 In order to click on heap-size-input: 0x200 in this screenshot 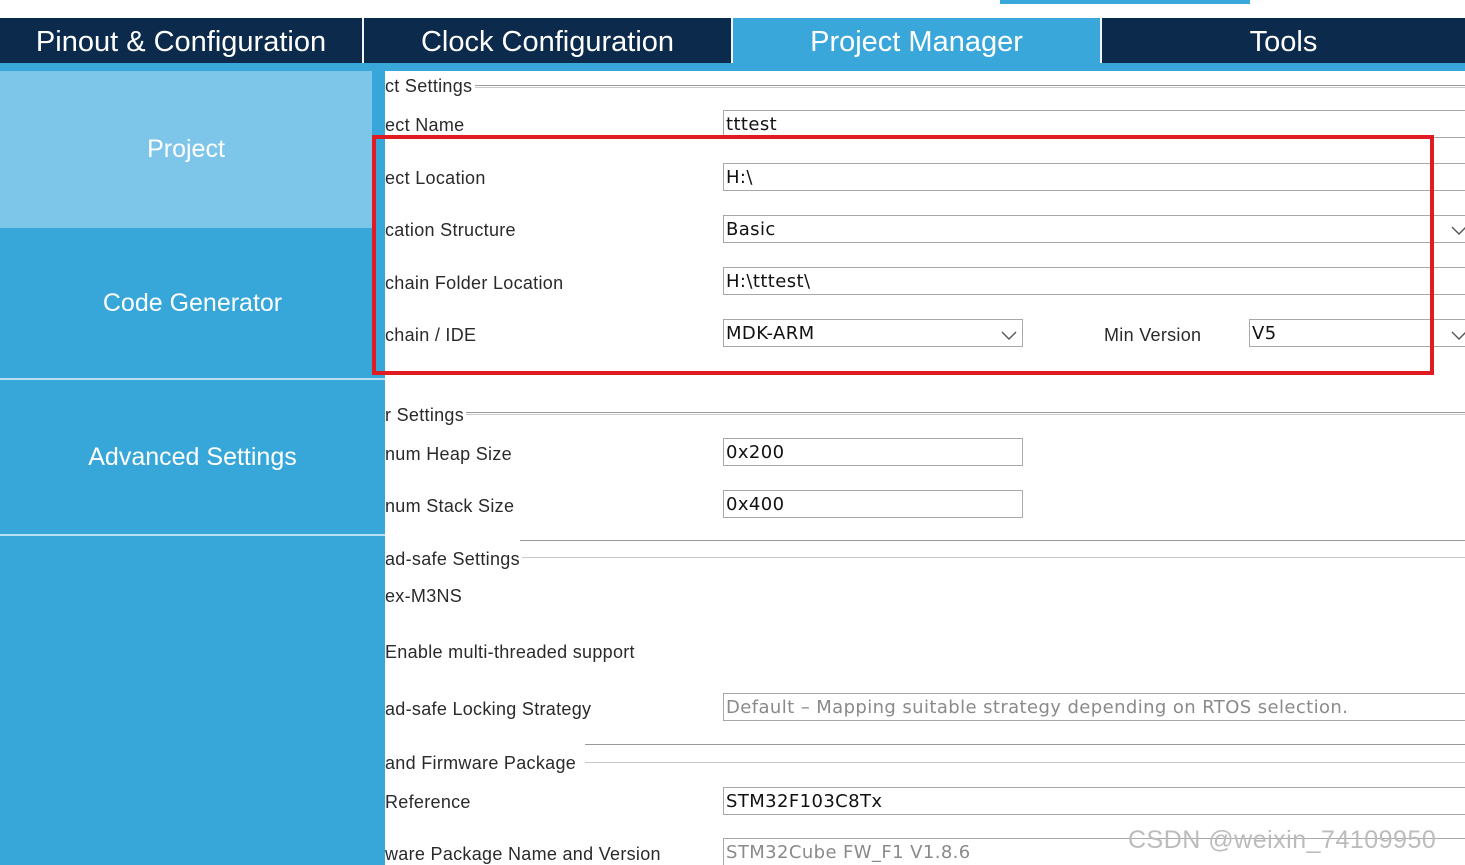, I will do `click(873, 452)`.